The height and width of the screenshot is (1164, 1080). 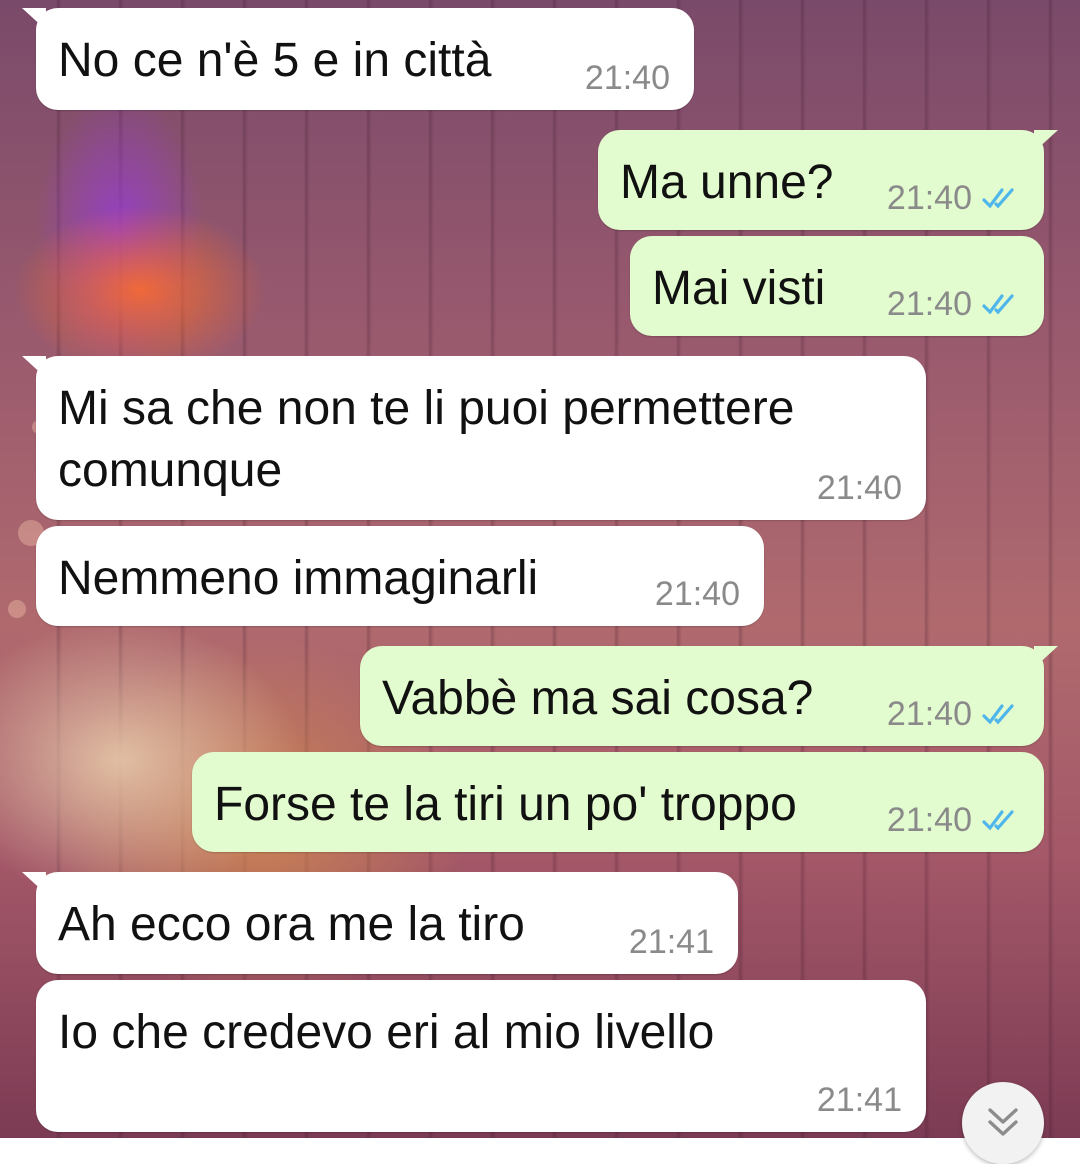 I want to click on message-bubble-incoming: Io che credevo eri al mio livello 21:41, so click(x=481, y=1056).